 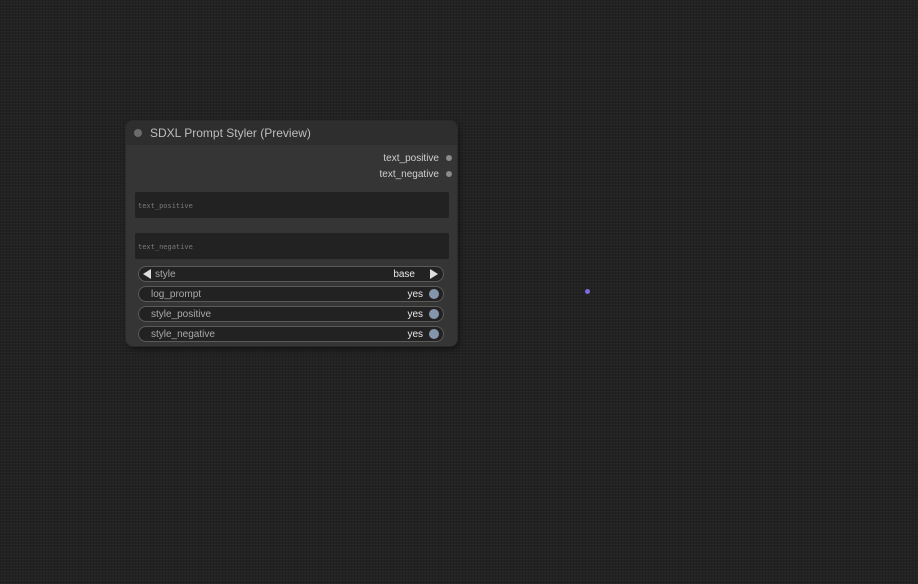 What do you see at coordinates (181, 314) in the screenshot?
I see `widget-label: style_positive` at bounding box center [181, 314].